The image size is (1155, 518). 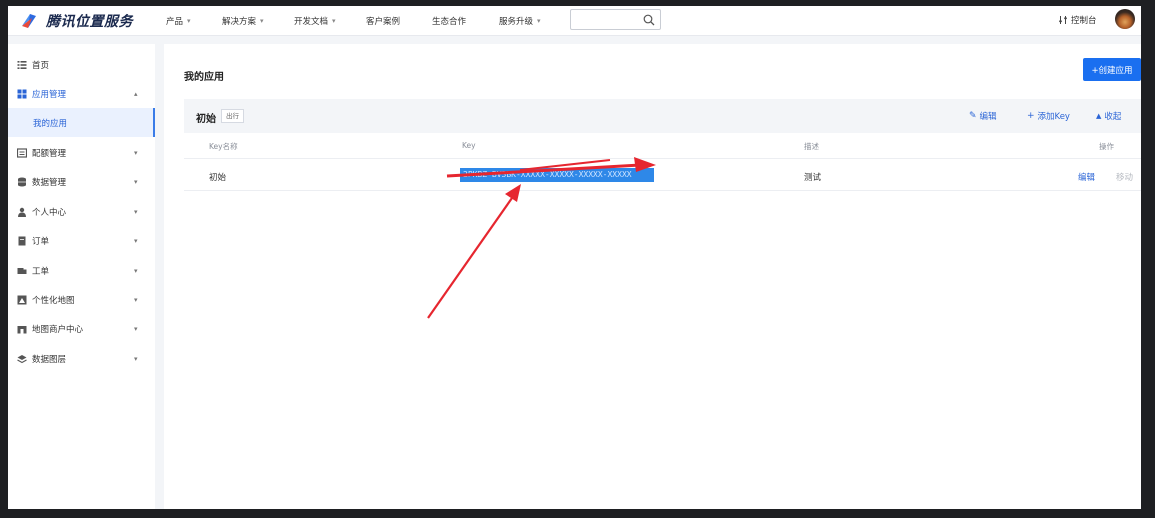 I want to click on brand-logo-icon, so click(x=29, y=21).